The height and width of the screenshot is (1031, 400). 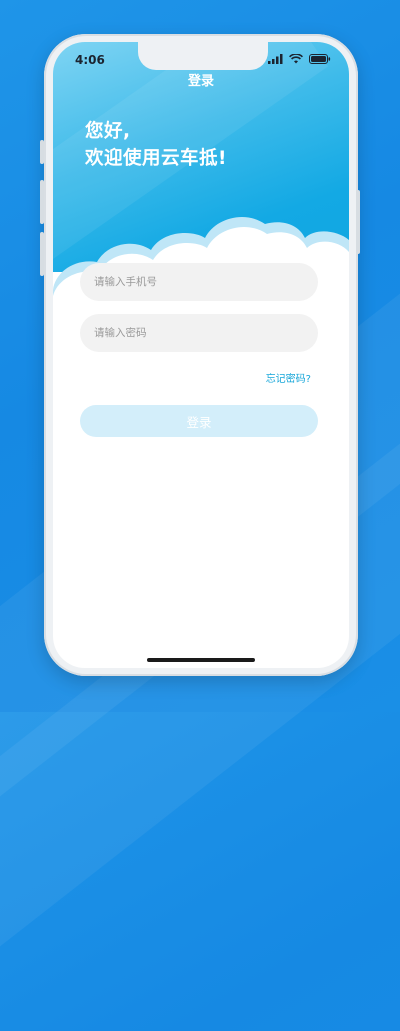 I want to click on device-notch, so click(x=203, y=56).